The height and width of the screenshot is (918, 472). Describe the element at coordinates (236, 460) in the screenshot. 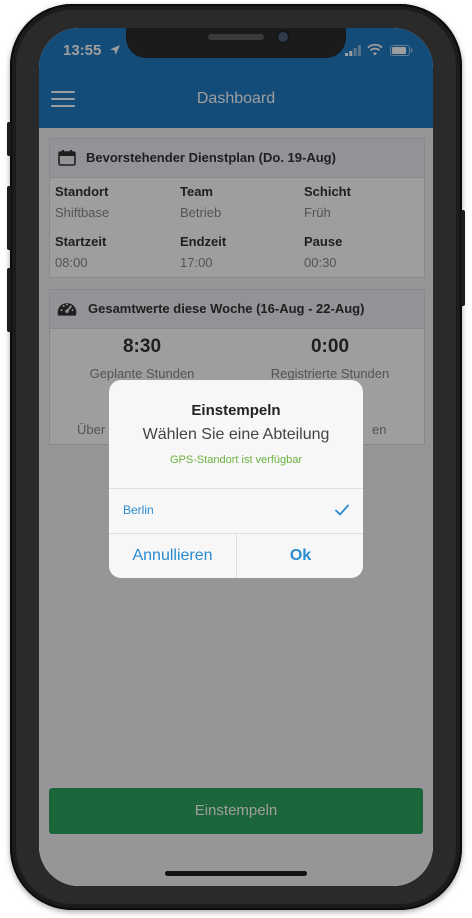

I see `gps-status: GPS-Standort ist verfügbar` at that location.